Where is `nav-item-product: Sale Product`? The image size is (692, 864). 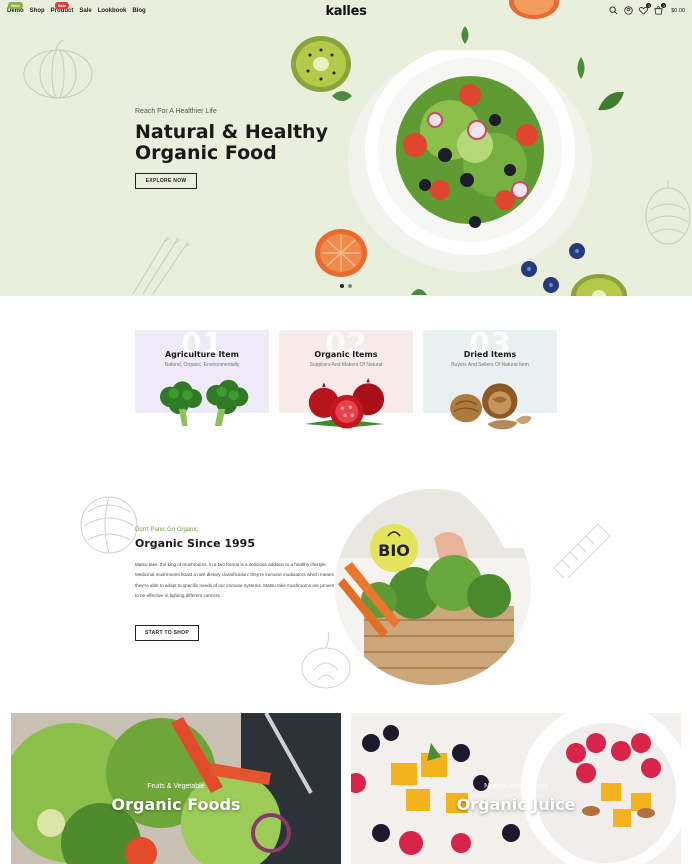
nav-item-product: Sale Product is located at coordinates (62, 8).